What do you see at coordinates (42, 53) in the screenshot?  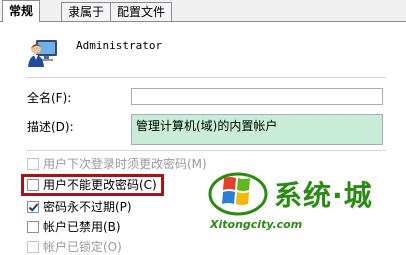 I see `user-computer-icon` at bounding box center [42, 53].